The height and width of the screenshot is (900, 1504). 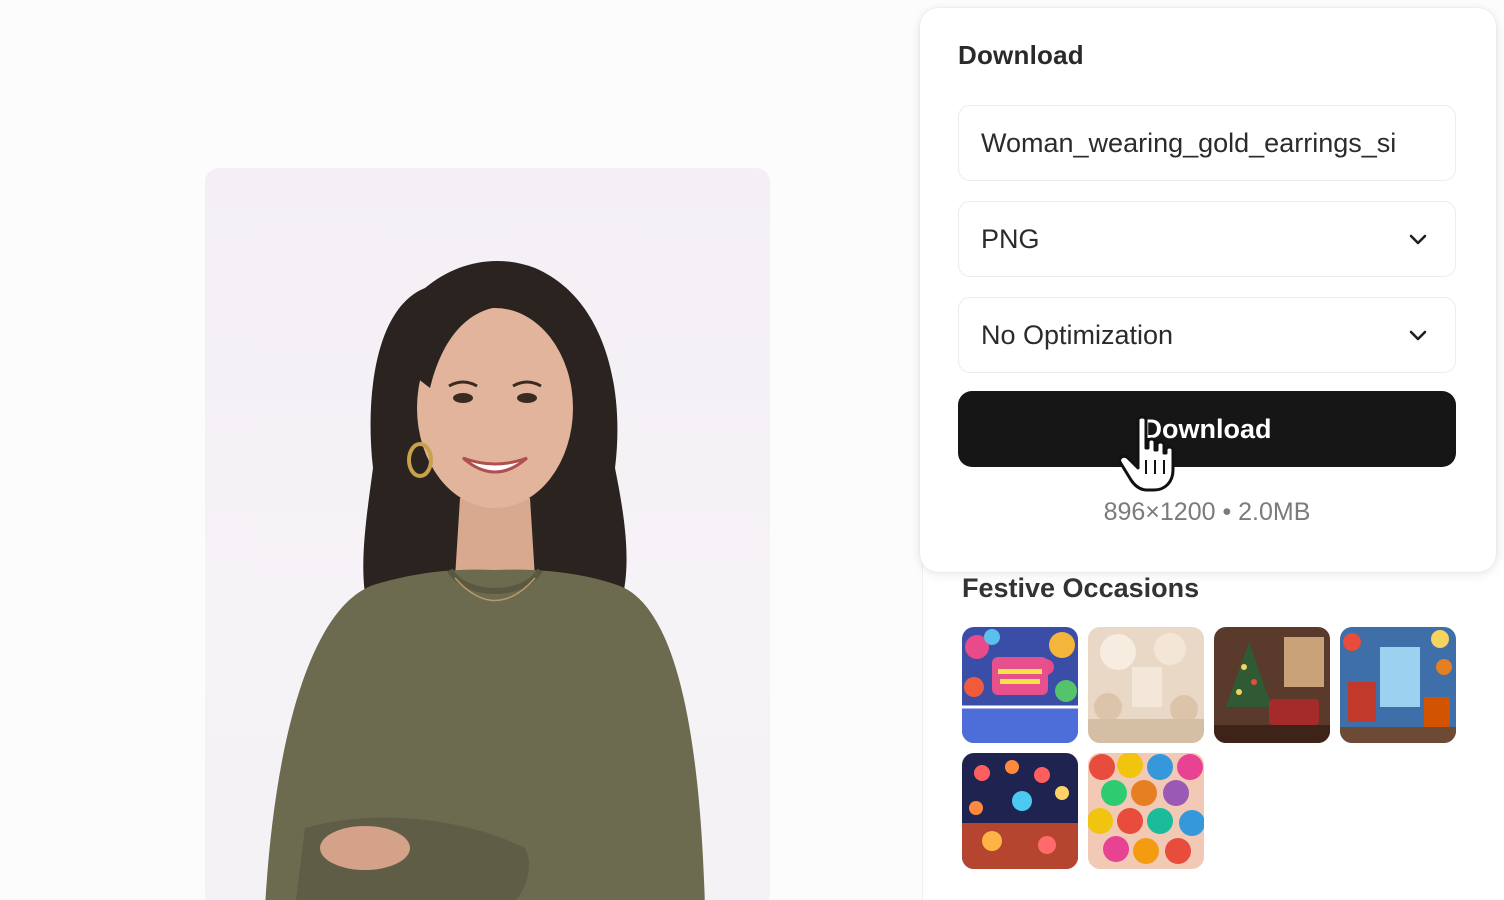 I want to click on filename-input, so click(x=1207, y=143).